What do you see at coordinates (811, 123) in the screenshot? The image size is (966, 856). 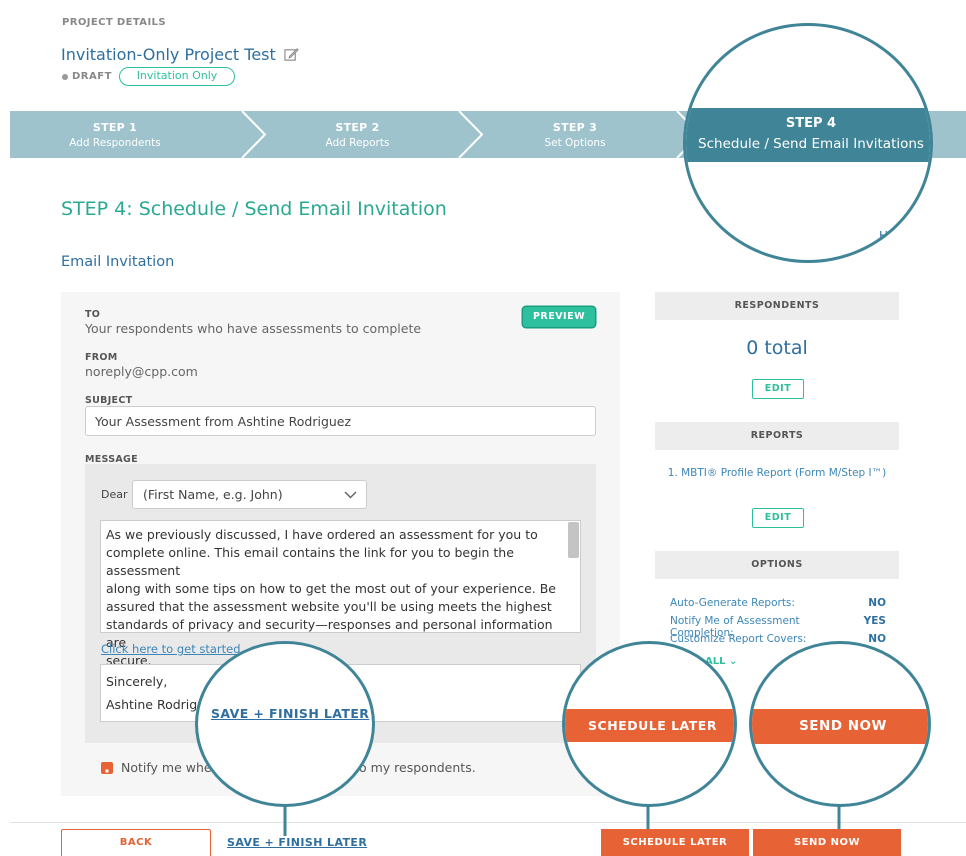 I see `step4-callout-num: STEP 4` at bounding box center [811, 123].